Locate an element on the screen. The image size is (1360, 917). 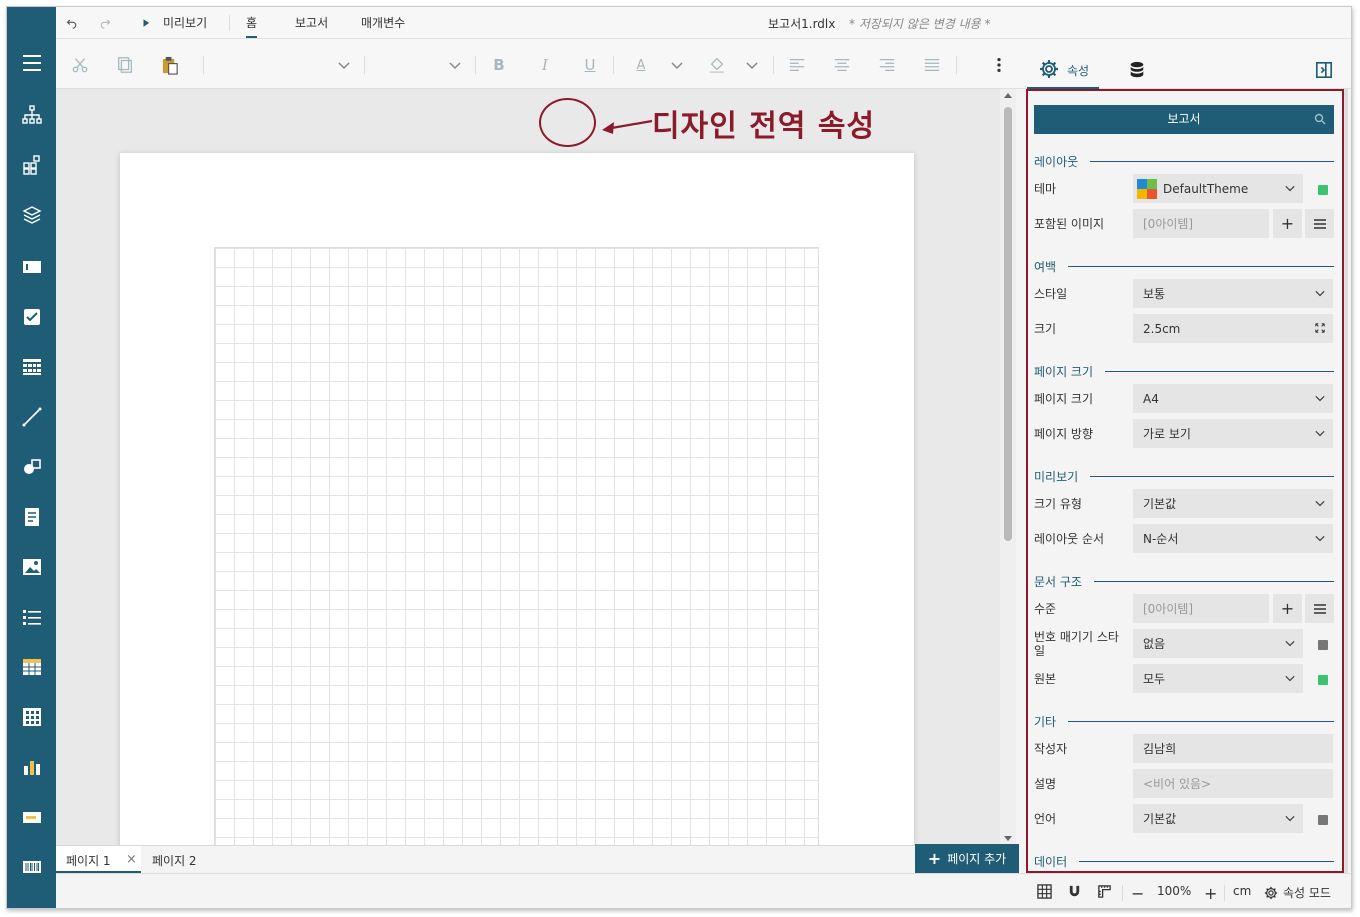
tab-report: 보고서 is located at coordinates (311, 22).